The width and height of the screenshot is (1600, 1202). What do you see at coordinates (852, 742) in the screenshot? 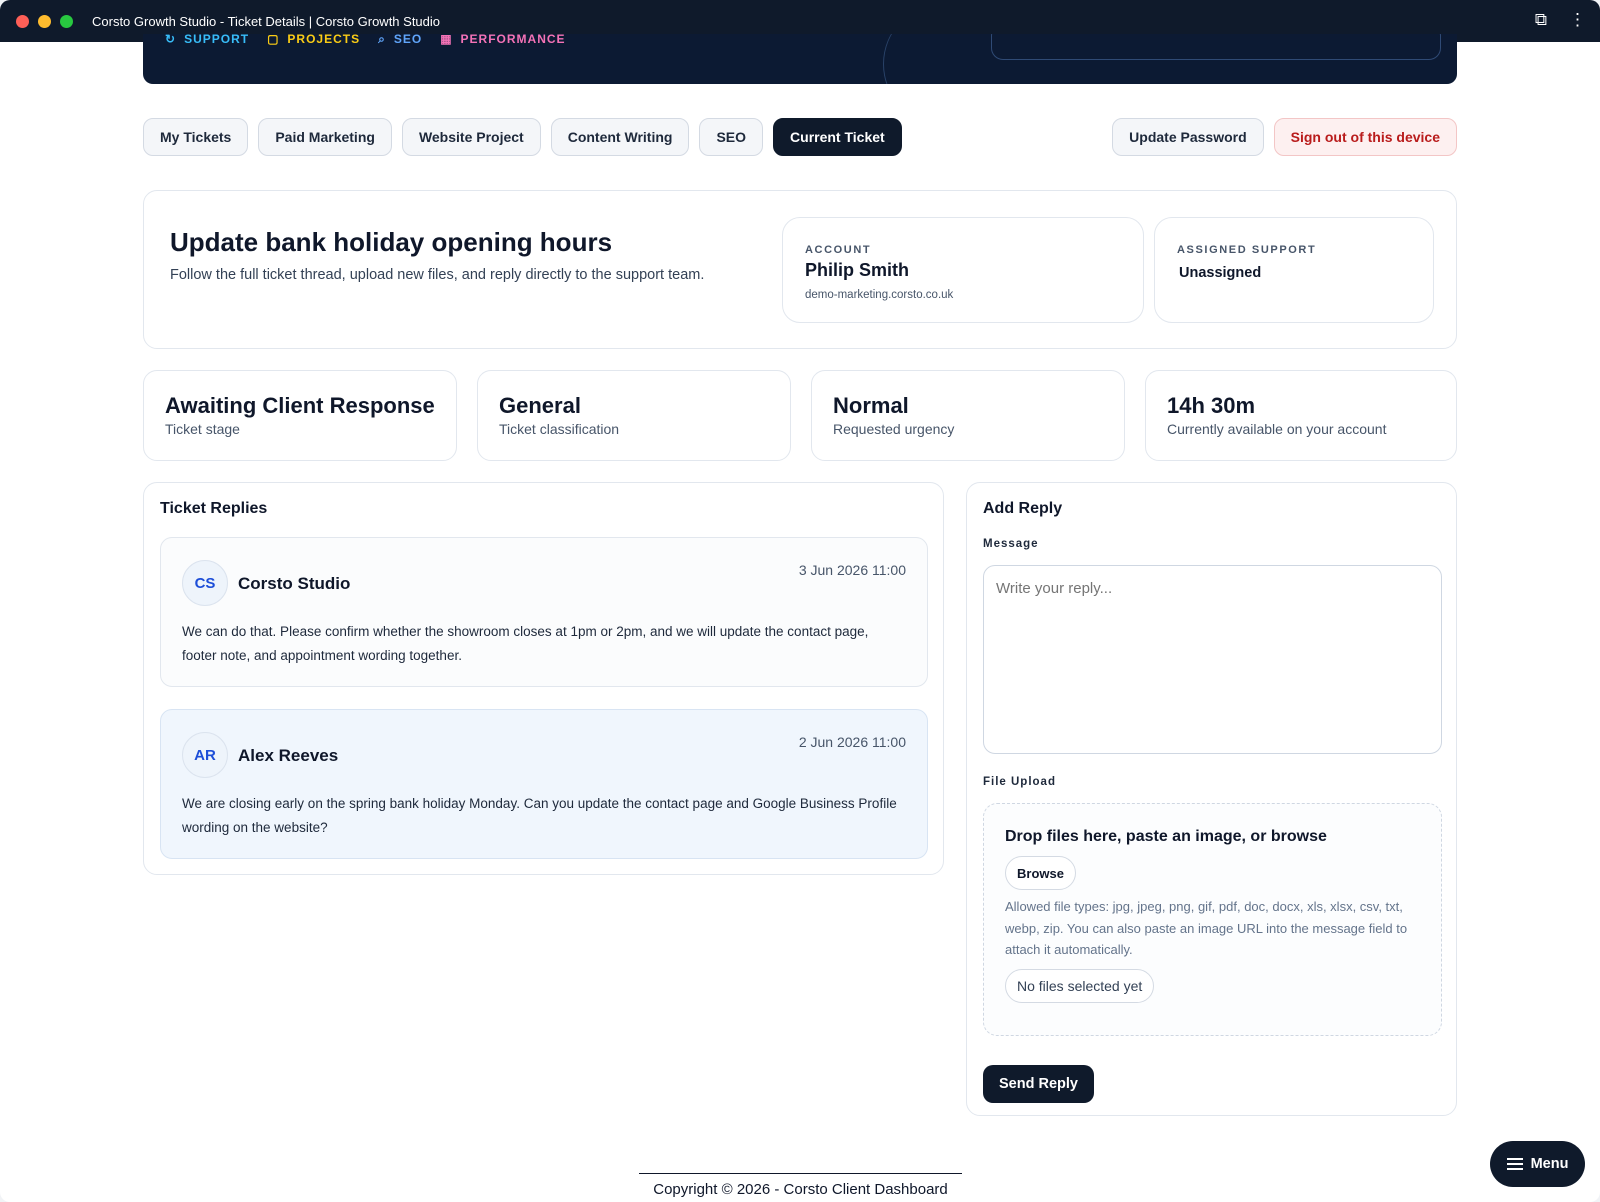
I see `reply-date: 2 Jun 2026 11:00` at bounding box center [852, 742].